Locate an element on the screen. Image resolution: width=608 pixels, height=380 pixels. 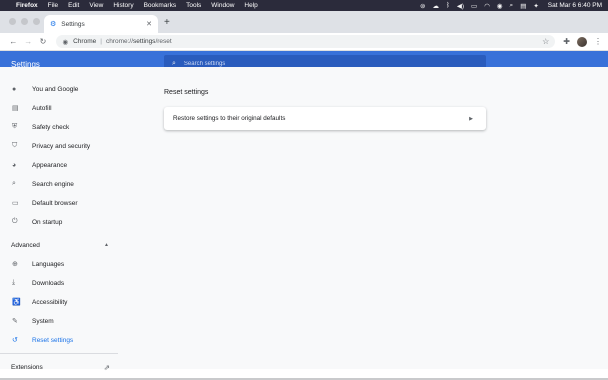
sidebar-item-you-and-google: ● You and Google is located at coordinates (60, 89).